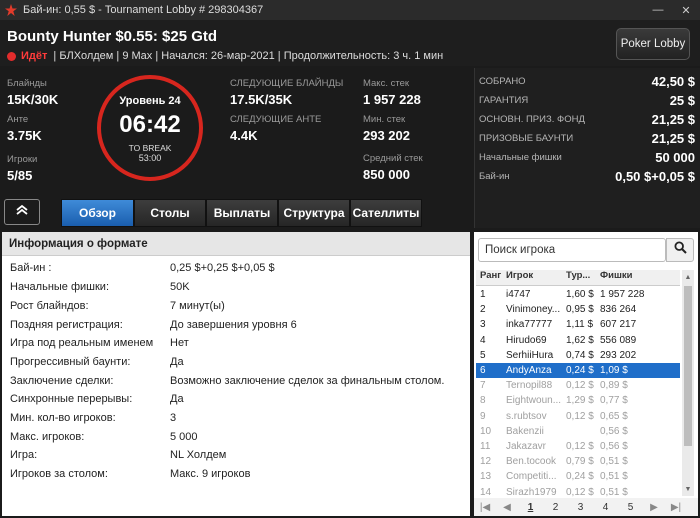 The width and height of the screenshot is (700, 518). Describe the element at coordinates (150, 124) in the screenshot. I see `level-timer: 06:42` at that location.